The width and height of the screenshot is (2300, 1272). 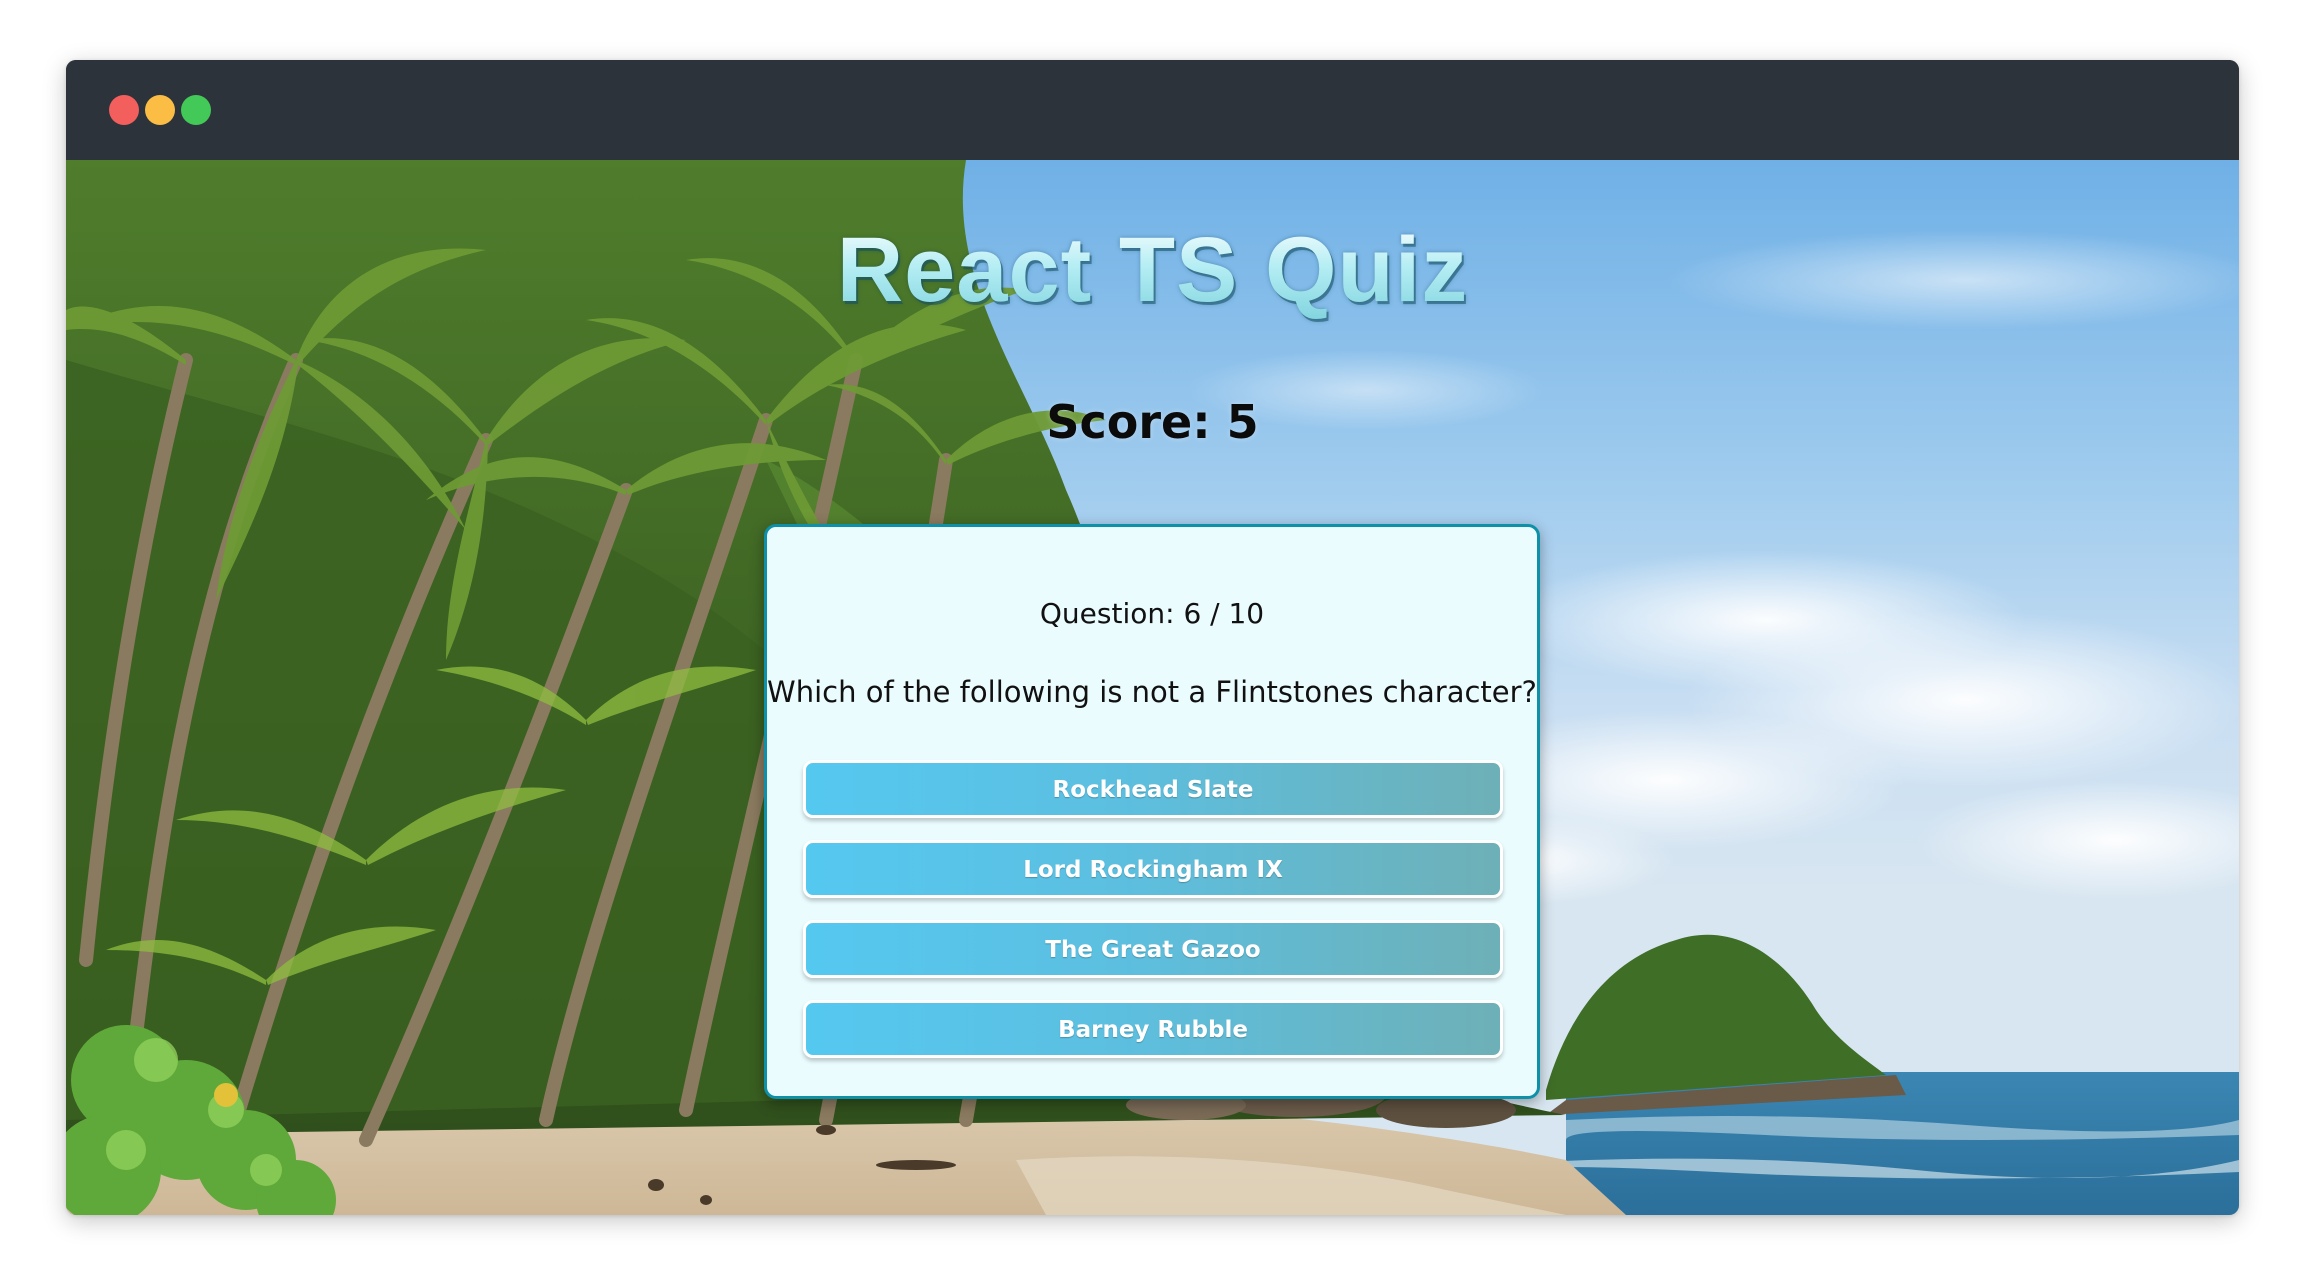 What do you see at coordinates (1152, 422) in the screenshot?
I see `score-display: Score: 5` at bounding box center [1152, 422].